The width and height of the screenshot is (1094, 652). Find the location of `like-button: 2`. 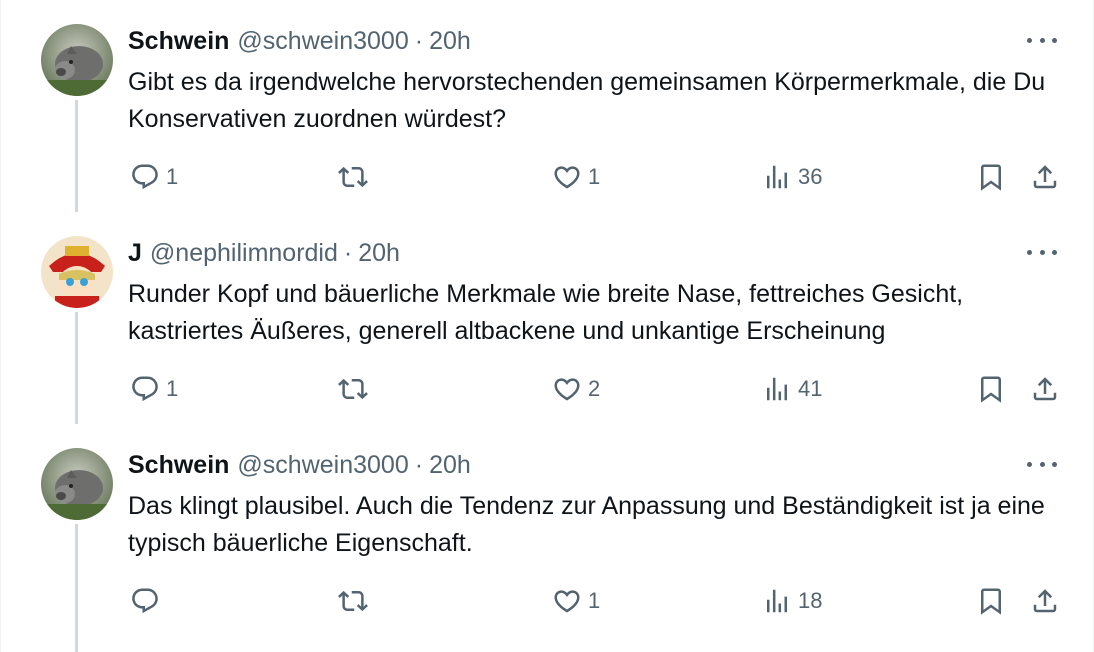

like-button: 2 is located at coordinates (576, 389).